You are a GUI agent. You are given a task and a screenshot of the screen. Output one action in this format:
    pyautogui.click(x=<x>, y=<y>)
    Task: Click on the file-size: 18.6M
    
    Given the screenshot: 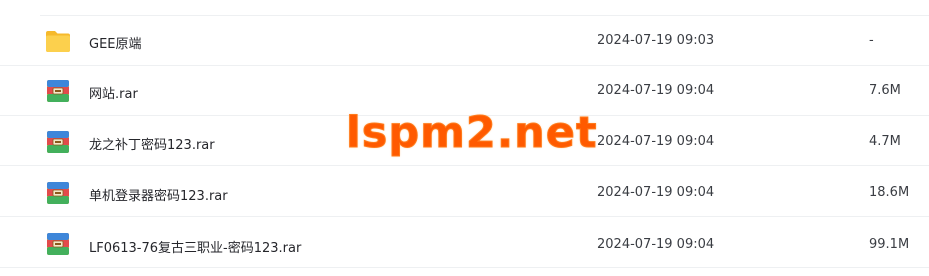 What is the action you would take?
    pyautogui.click(x=889, y=192)
    